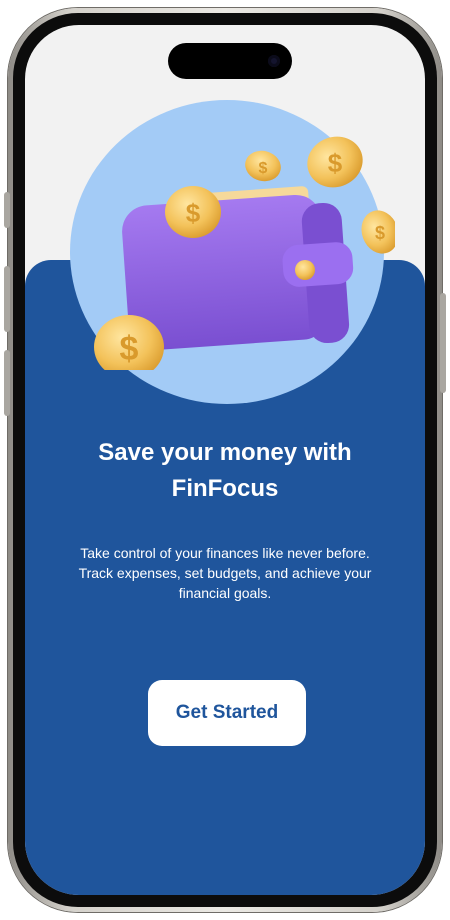  I want to click on action-button, so click(7, 210).